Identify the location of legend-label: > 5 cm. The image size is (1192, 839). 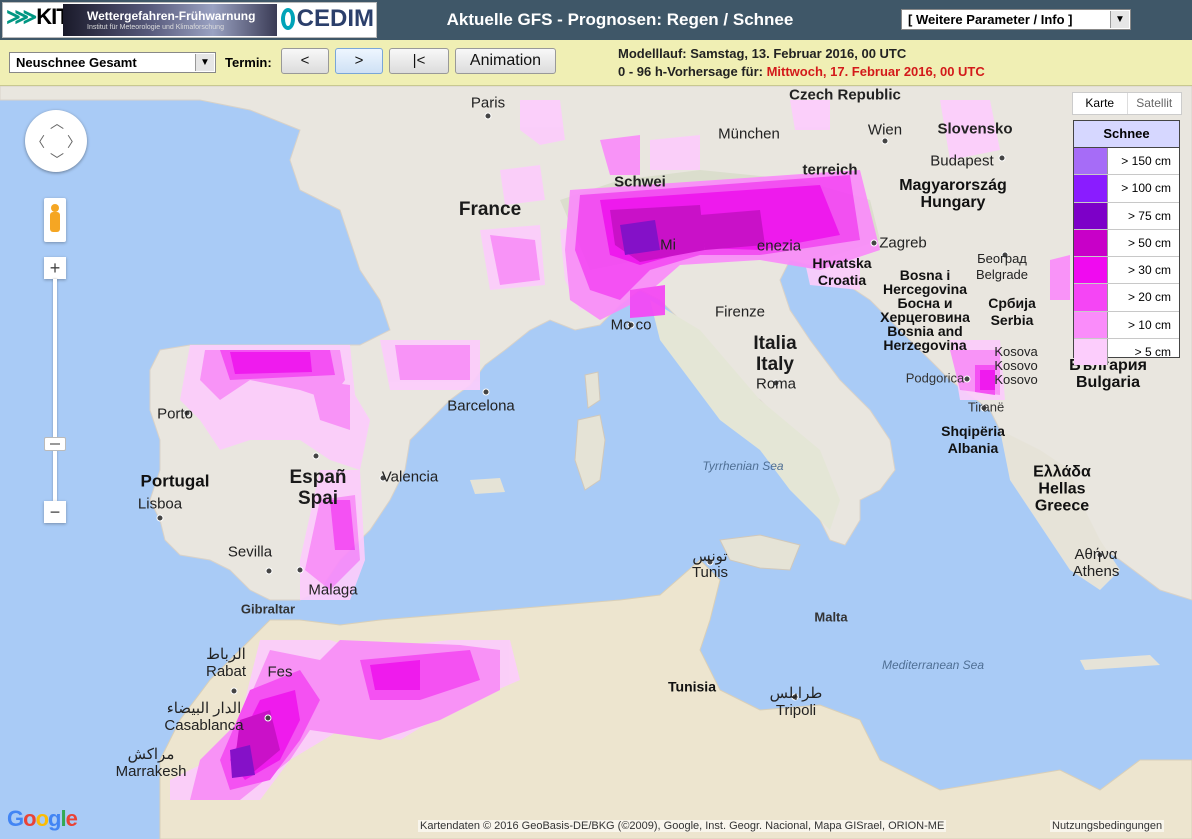
(1152, 352).